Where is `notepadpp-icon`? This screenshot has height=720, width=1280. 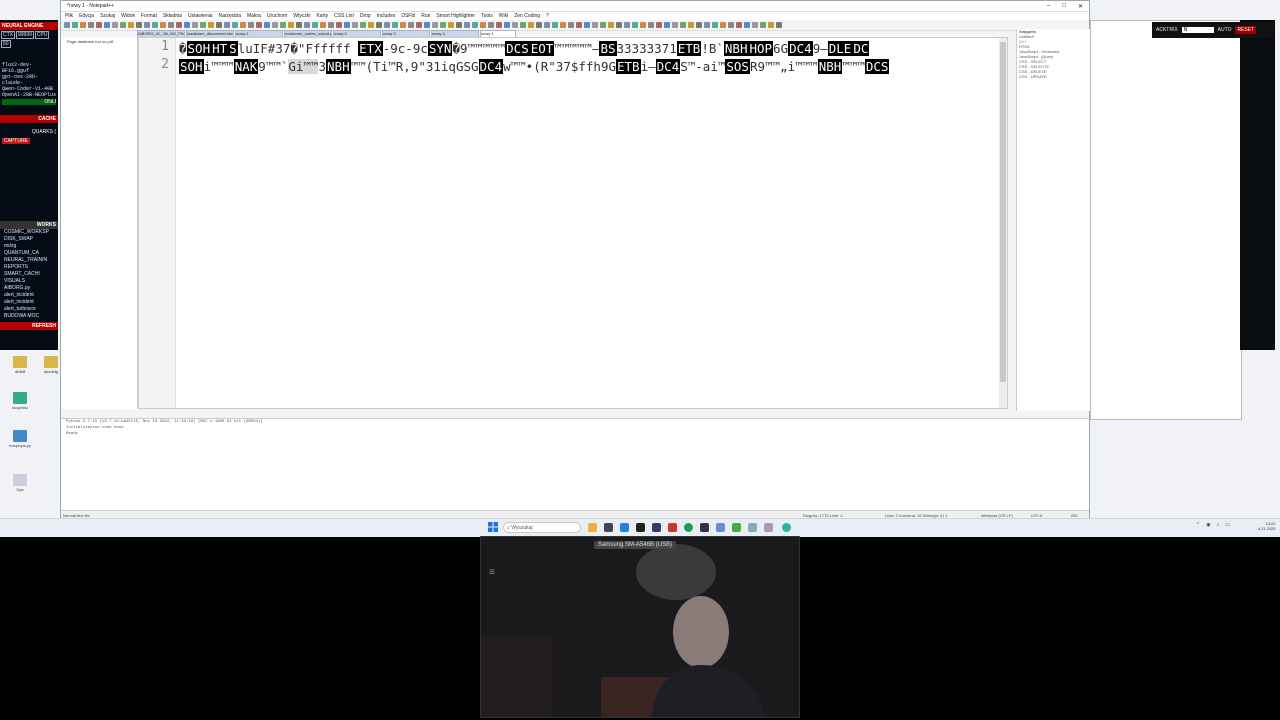 notepadpp-icon is located at coordinates (736, 527).